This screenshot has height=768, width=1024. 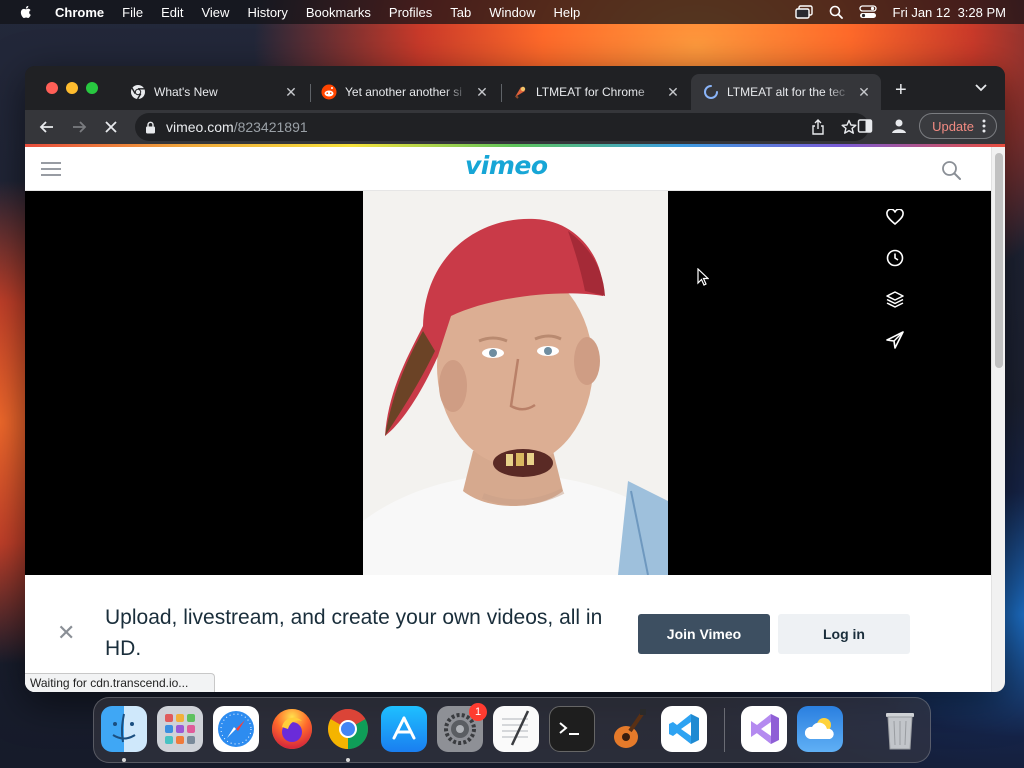 What do you see at coordinates (984, 126) in the screenshot?
I see `kebab-menu-icon` at bounding box center [984, 126].